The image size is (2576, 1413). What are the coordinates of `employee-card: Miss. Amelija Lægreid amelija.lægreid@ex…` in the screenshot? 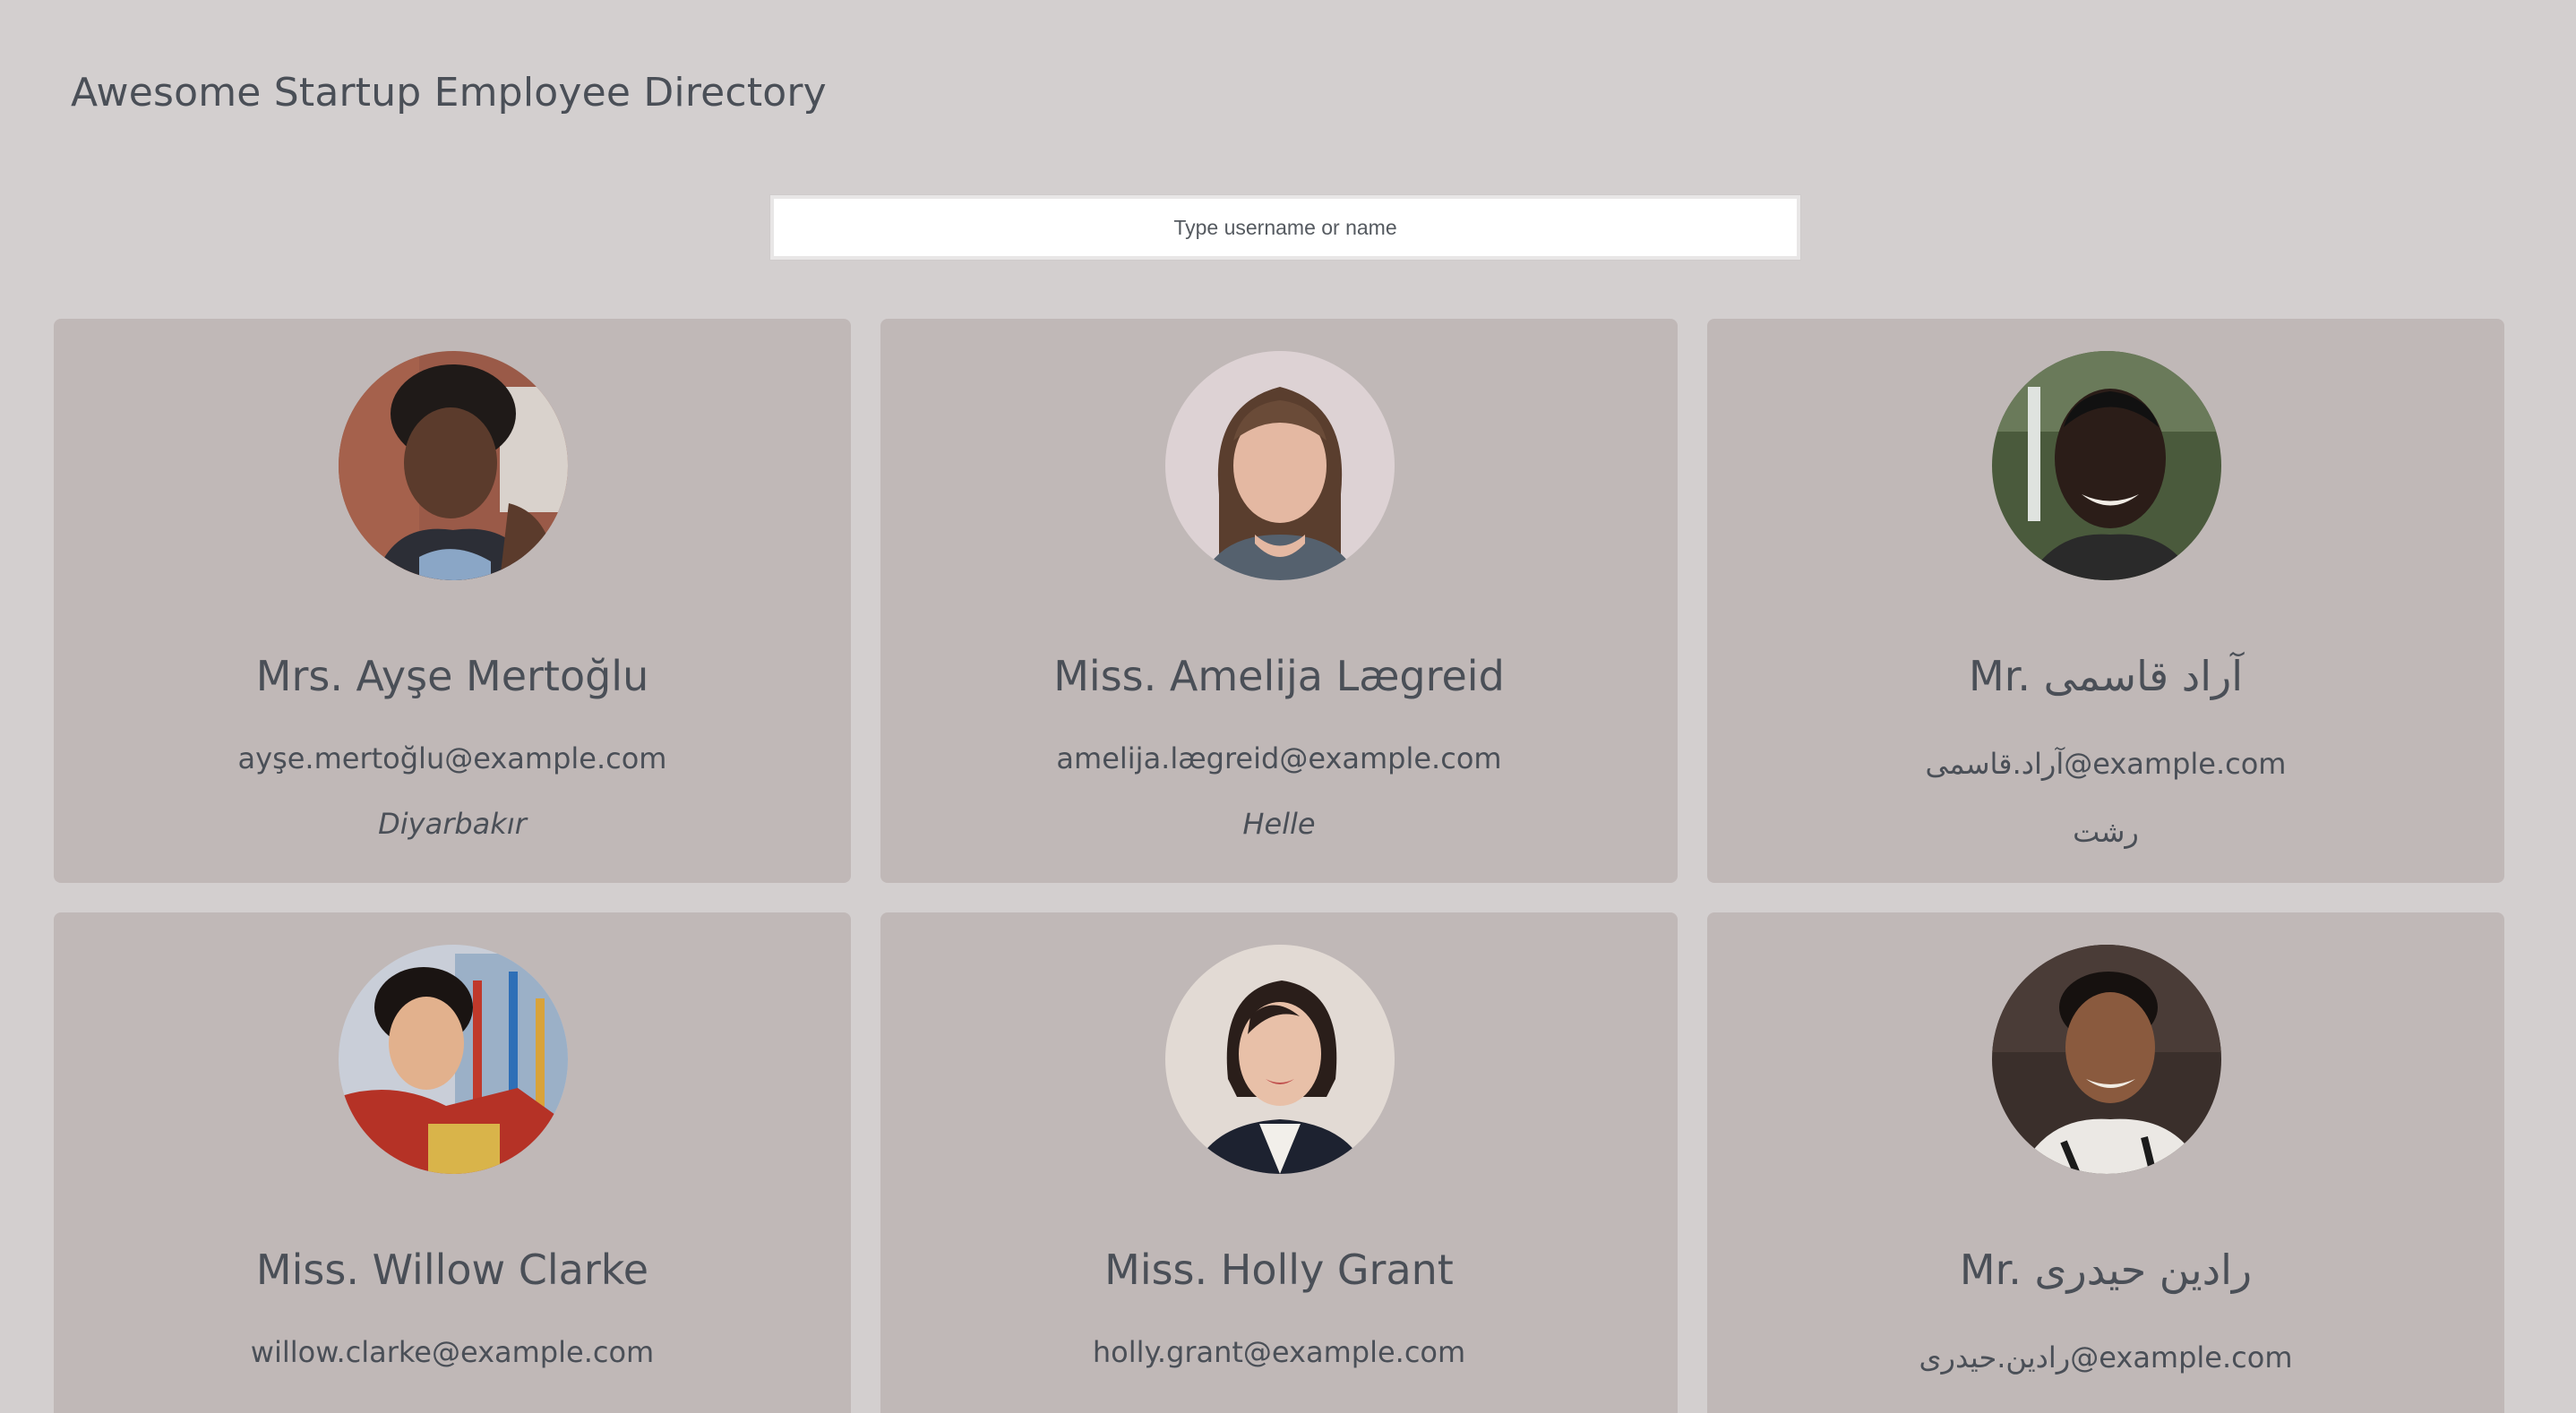 It's located at (1279, 601).